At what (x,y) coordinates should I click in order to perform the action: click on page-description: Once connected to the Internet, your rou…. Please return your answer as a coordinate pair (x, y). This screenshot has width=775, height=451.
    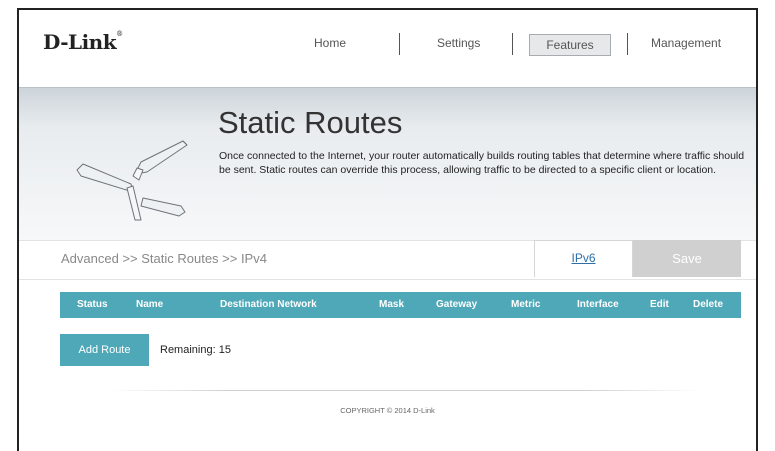
    Looking at the image, I should click on (482, 163).